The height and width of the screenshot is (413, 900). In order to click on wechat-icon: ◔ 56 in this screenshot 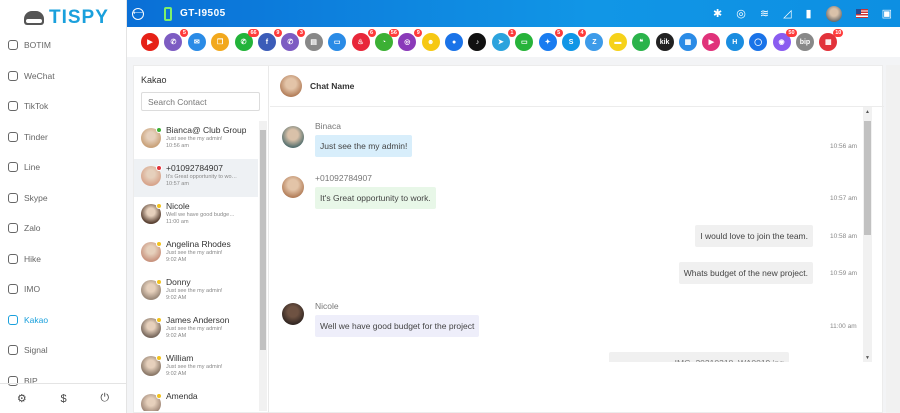, I will do `click(386, 40)`.